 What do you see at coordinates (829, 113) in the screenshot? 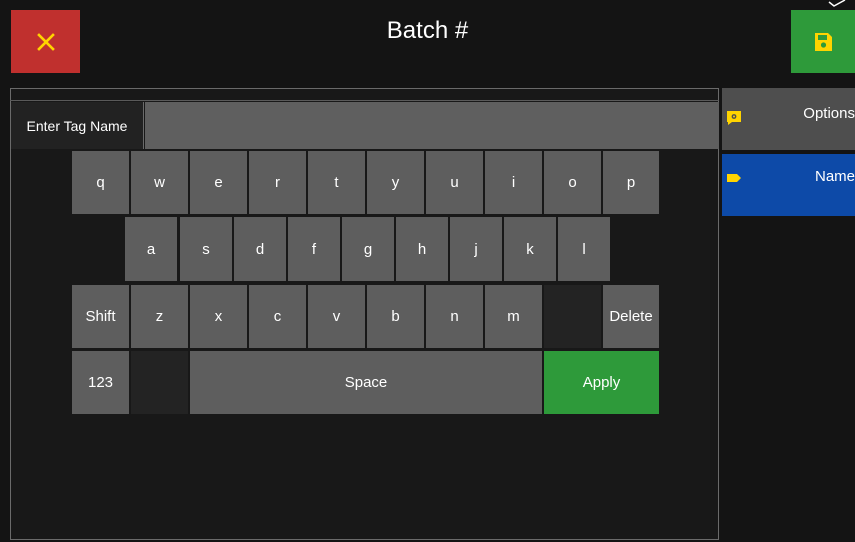
I see `sidebar-item-label: Options` at bounding box center [829, 113].